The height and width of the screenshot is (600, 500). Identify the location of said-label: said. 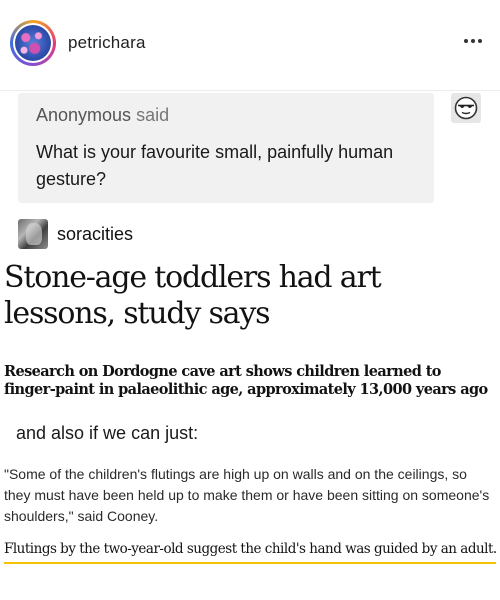
(153, 115).